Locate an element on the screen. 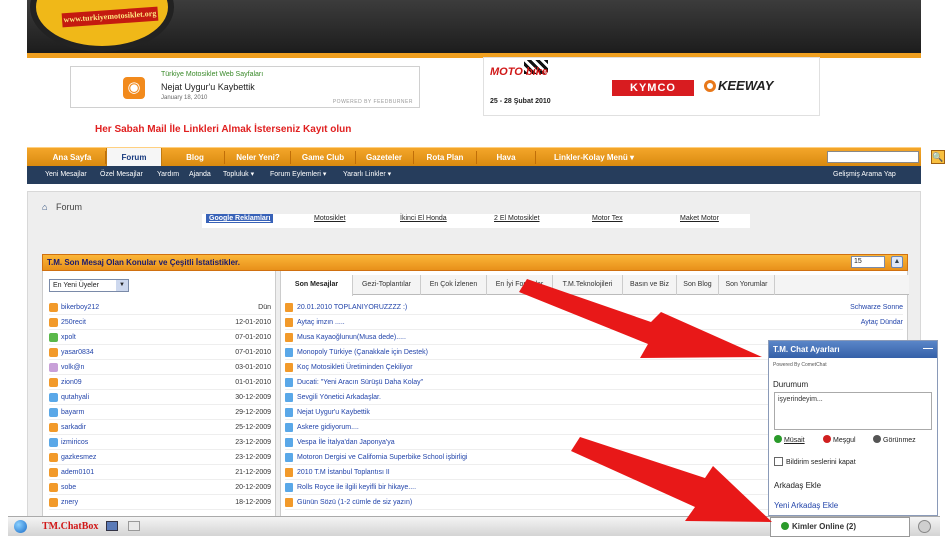 Image resolution: width=948 pixels, height=537 pixels. add-friend-link: Yeni Arkadaş Ekle is located at coordinates (806, 505).